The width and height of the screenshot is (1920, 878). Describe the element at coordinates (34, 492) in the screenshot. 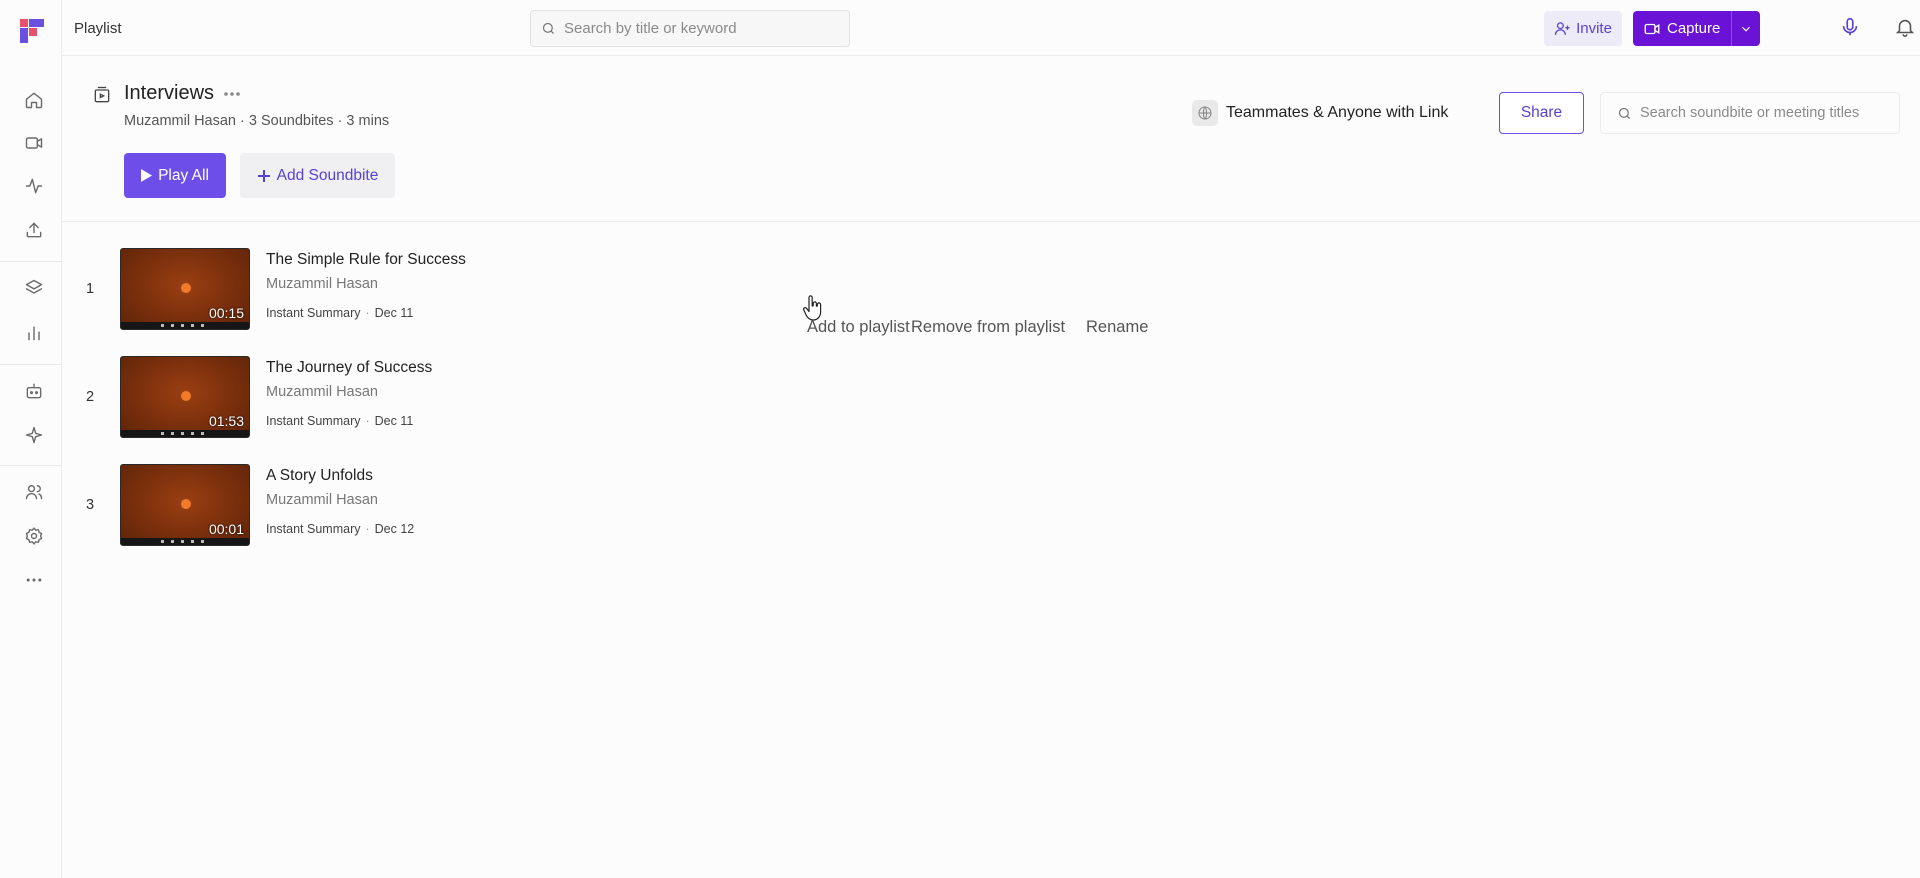

I see `users-icon` at that location.